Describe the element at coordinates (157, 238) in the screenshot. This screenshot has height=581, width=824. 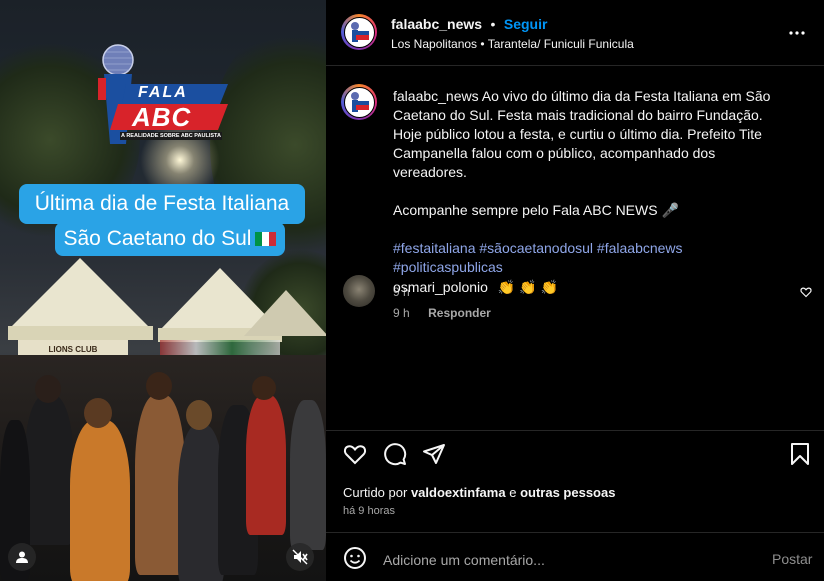
I see `banner-line-2-text: São Caetano do Sul` at that location.